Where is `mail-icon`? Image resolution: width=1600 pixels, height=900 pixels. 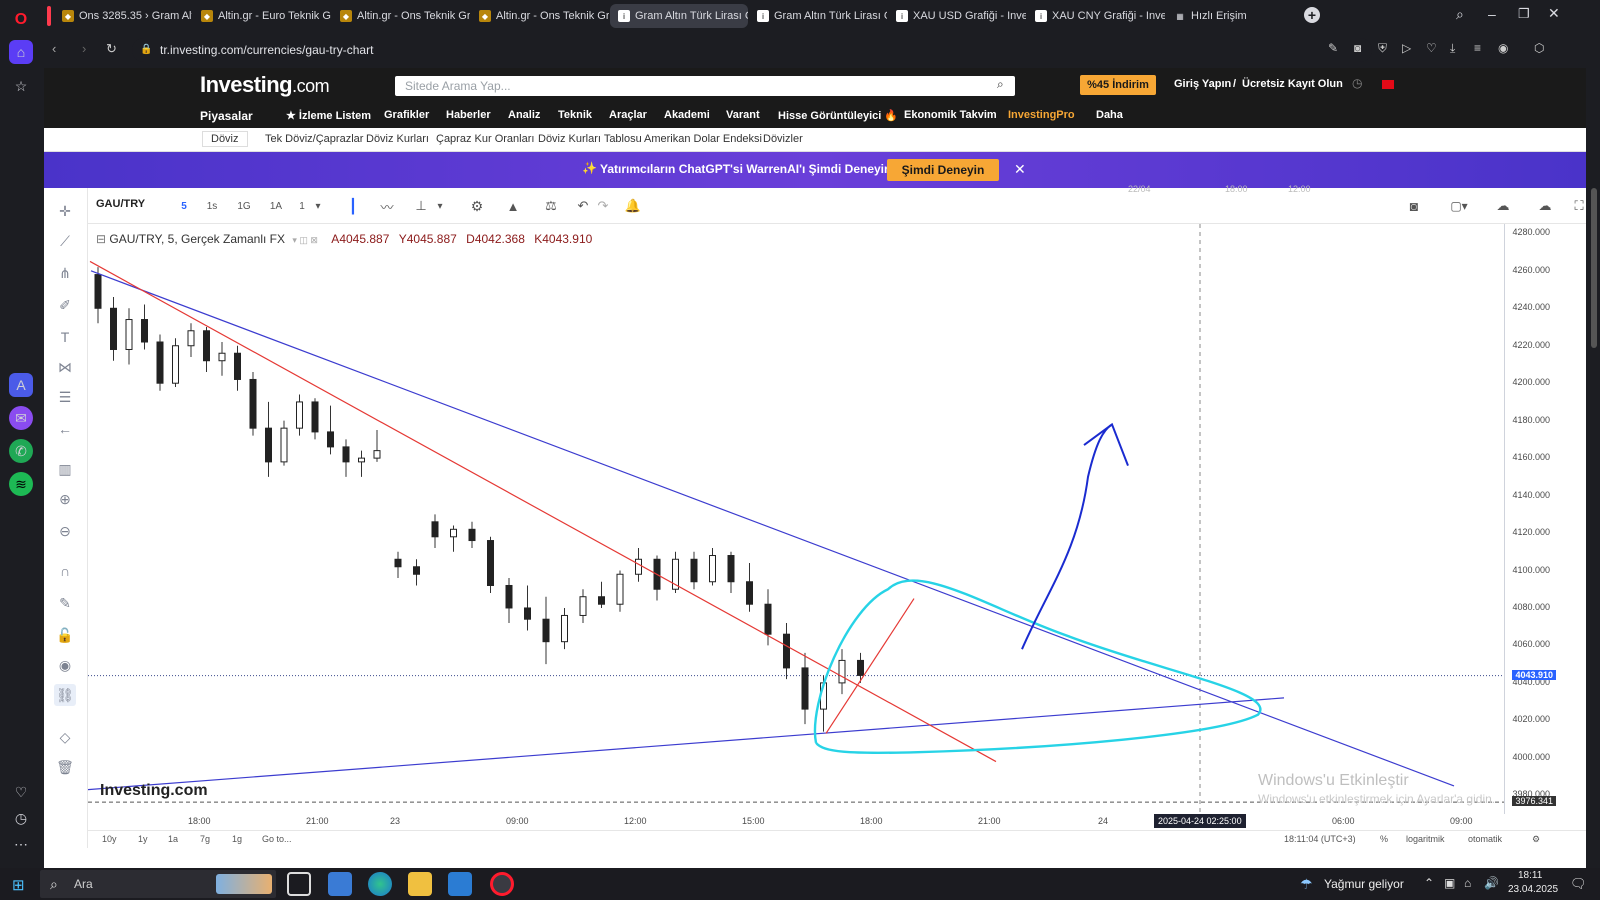
mail-icon is located at coordinates (460, 884).